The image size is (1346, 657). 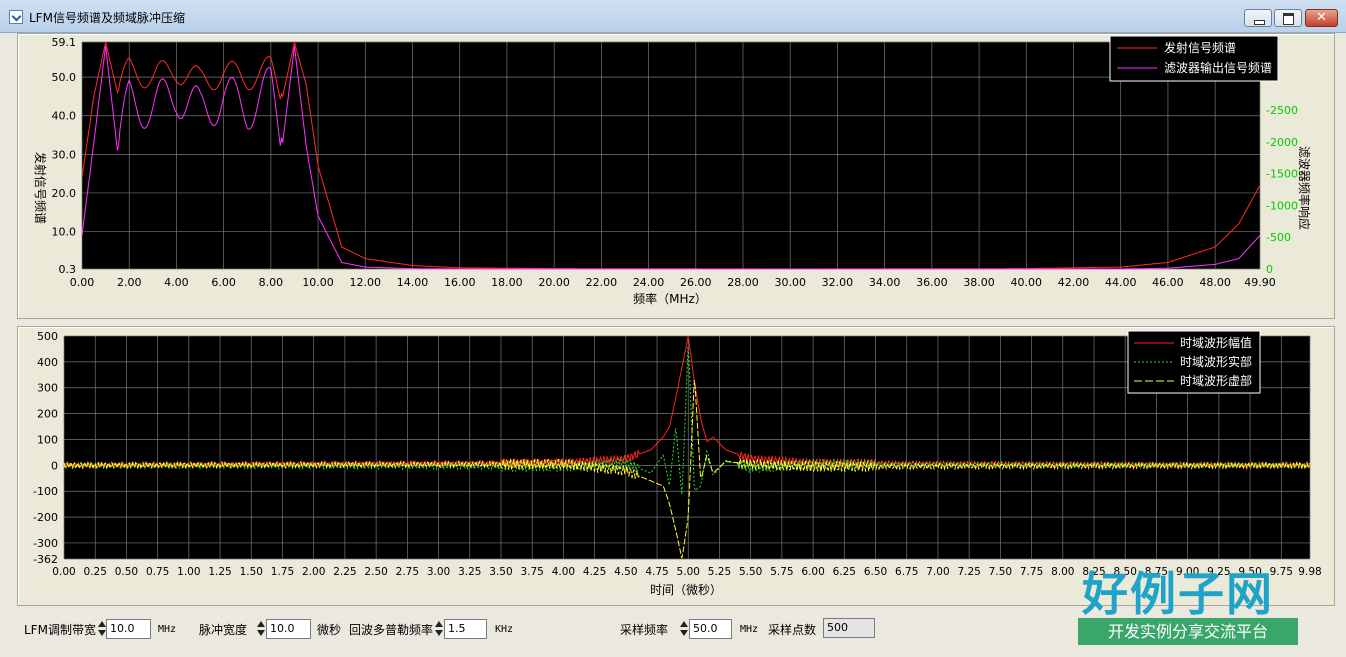 What do you see at coordinates (82, 282) in the screenshot?
I see `spectrum-x-tick: 0.00` at bounding box center [82, 282].